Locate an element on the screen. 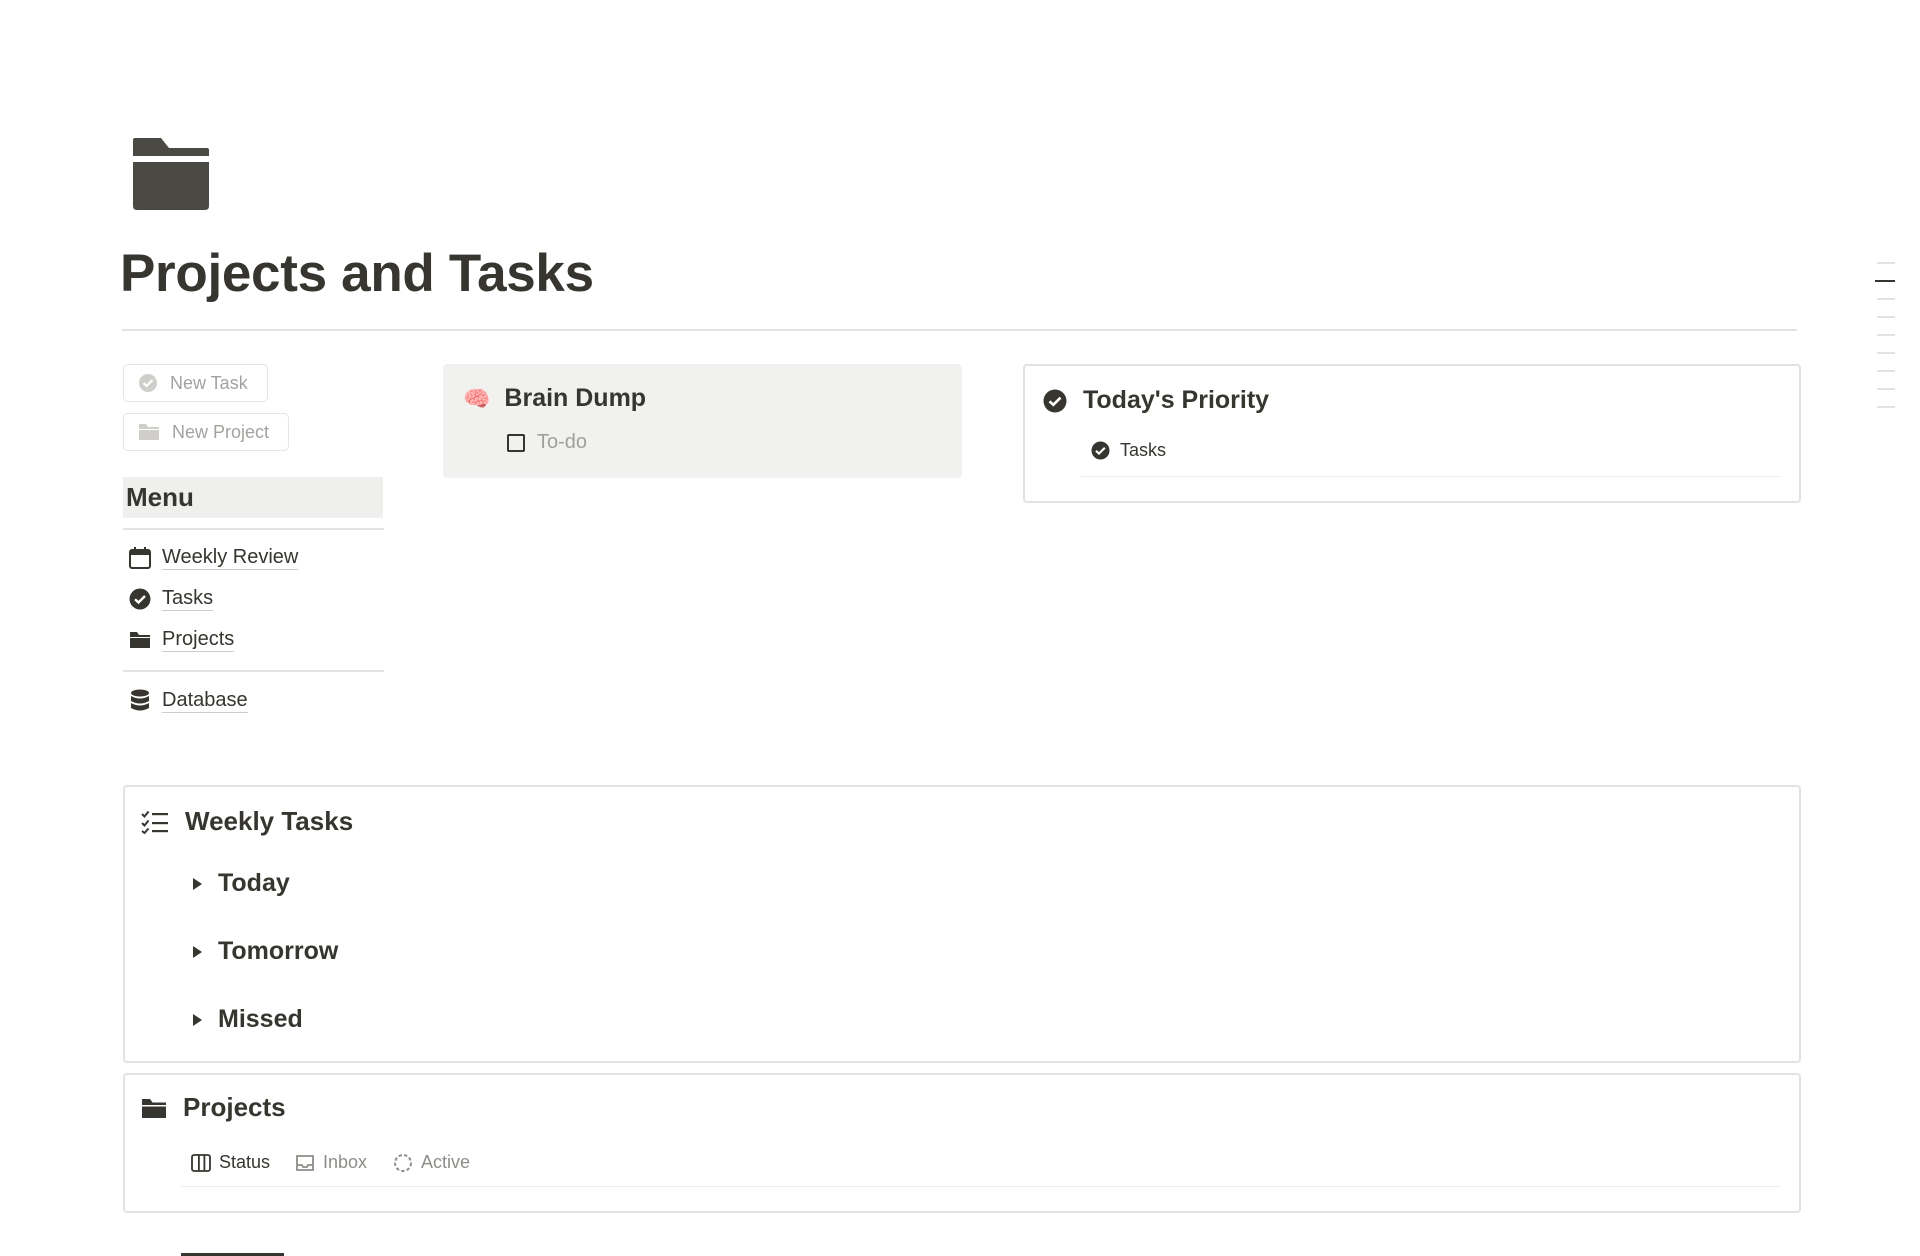 Image resolution: width=1920 pixels, height=1256 pixels. menu-link-label: Tasks is located at coordinates (188, 599).